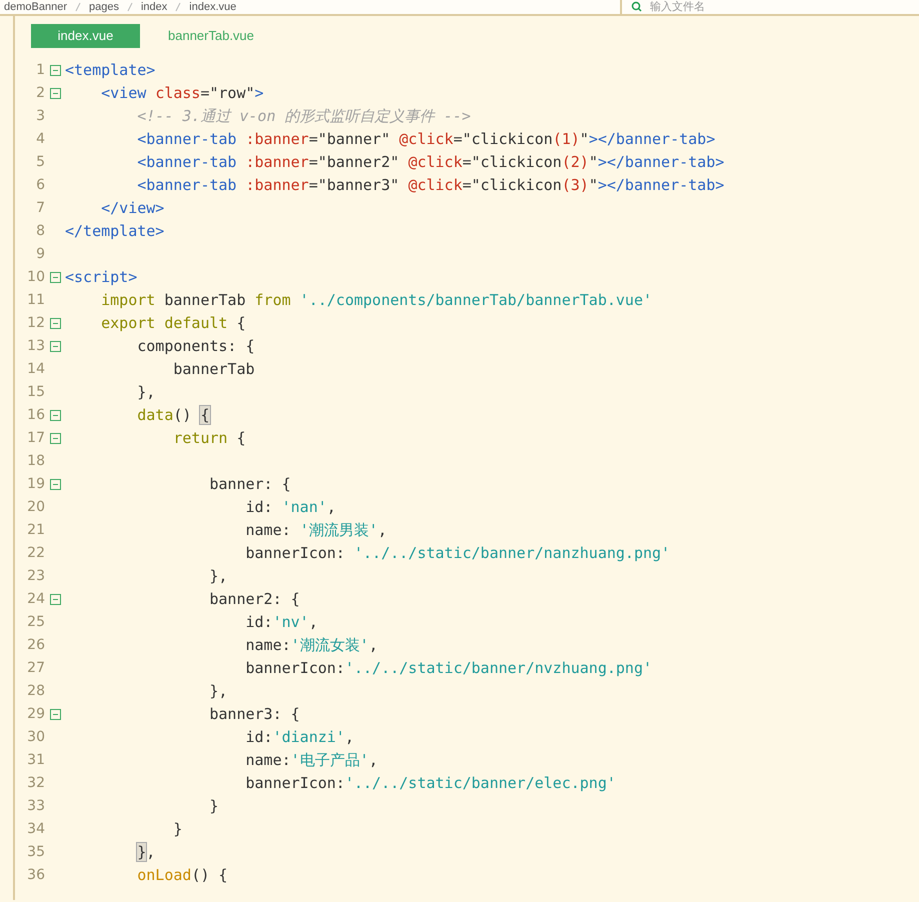 The image size is (919, 902). Describe the element at coordinates (35, 737) in the screenshot. I see `line-number: 30` at that location.